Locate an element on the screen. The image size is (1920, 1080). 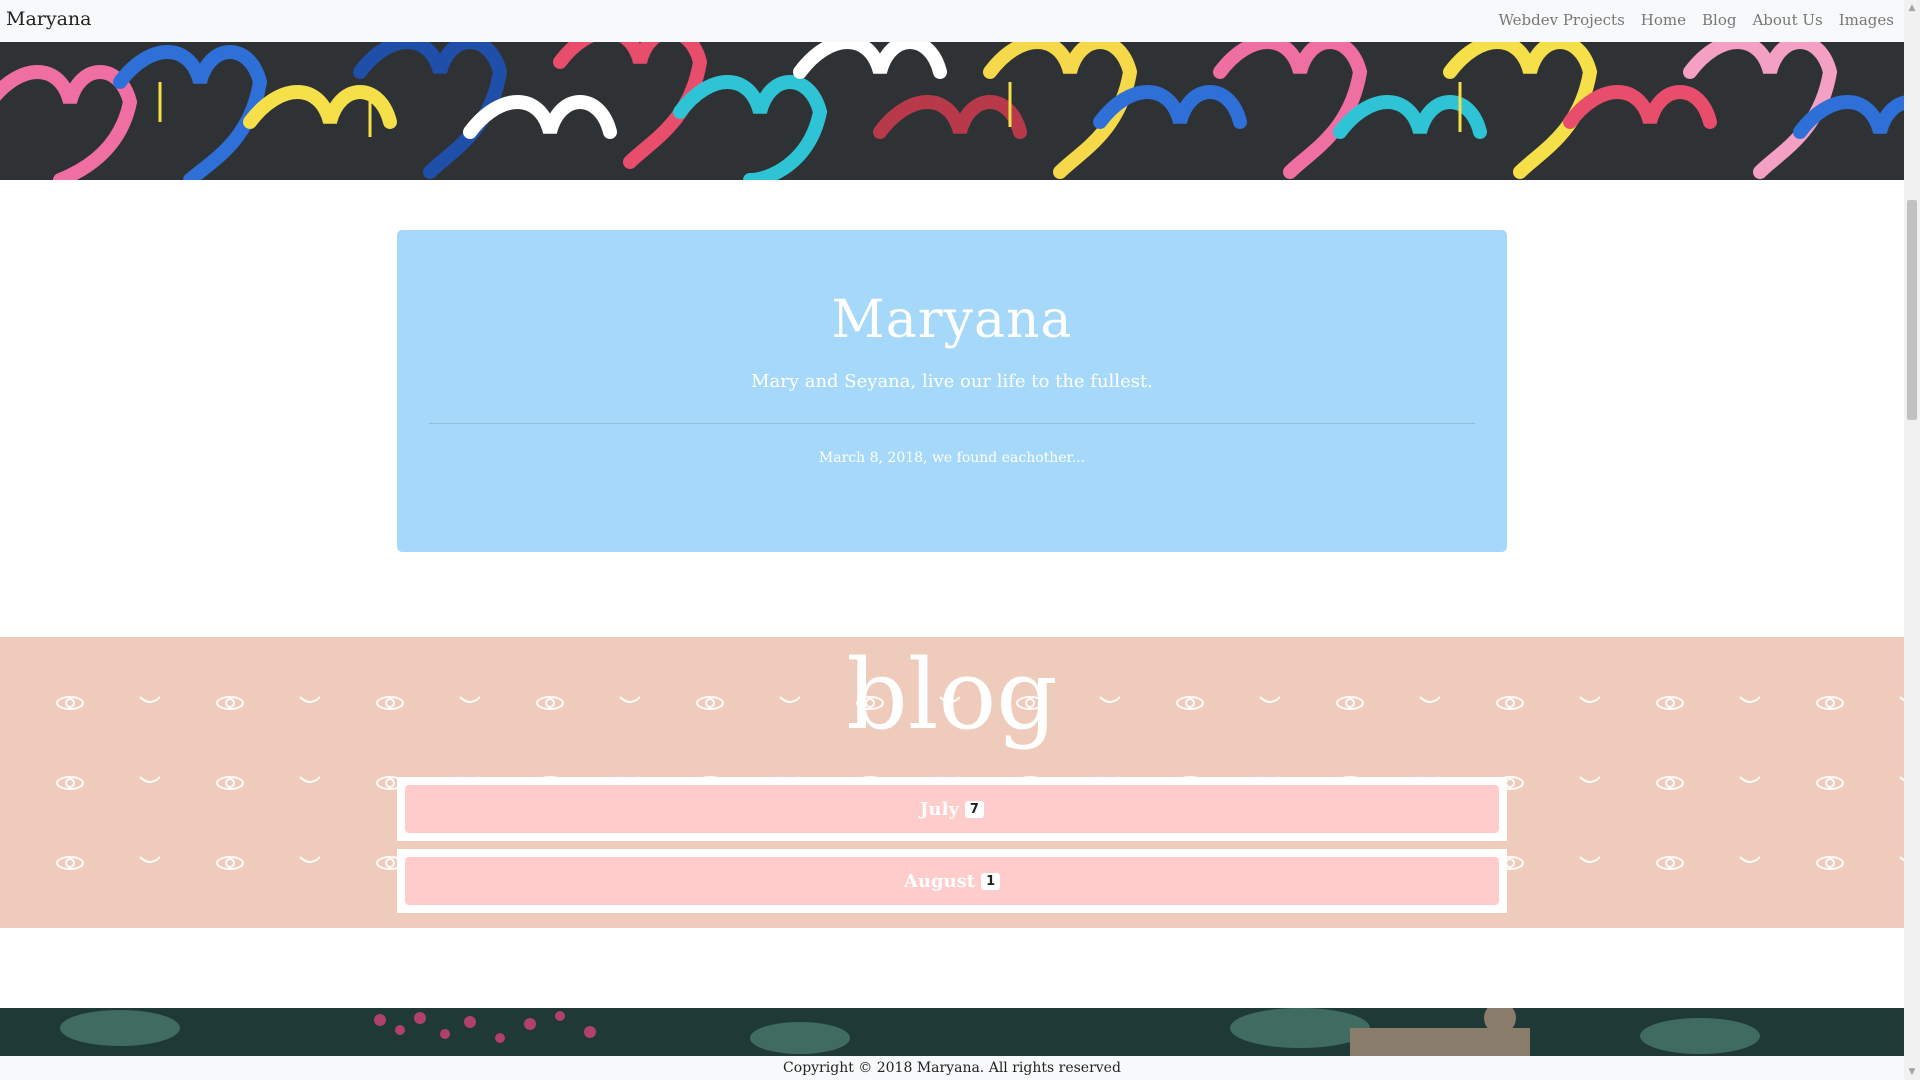
month-label: August is located at coordinates (939, 881).